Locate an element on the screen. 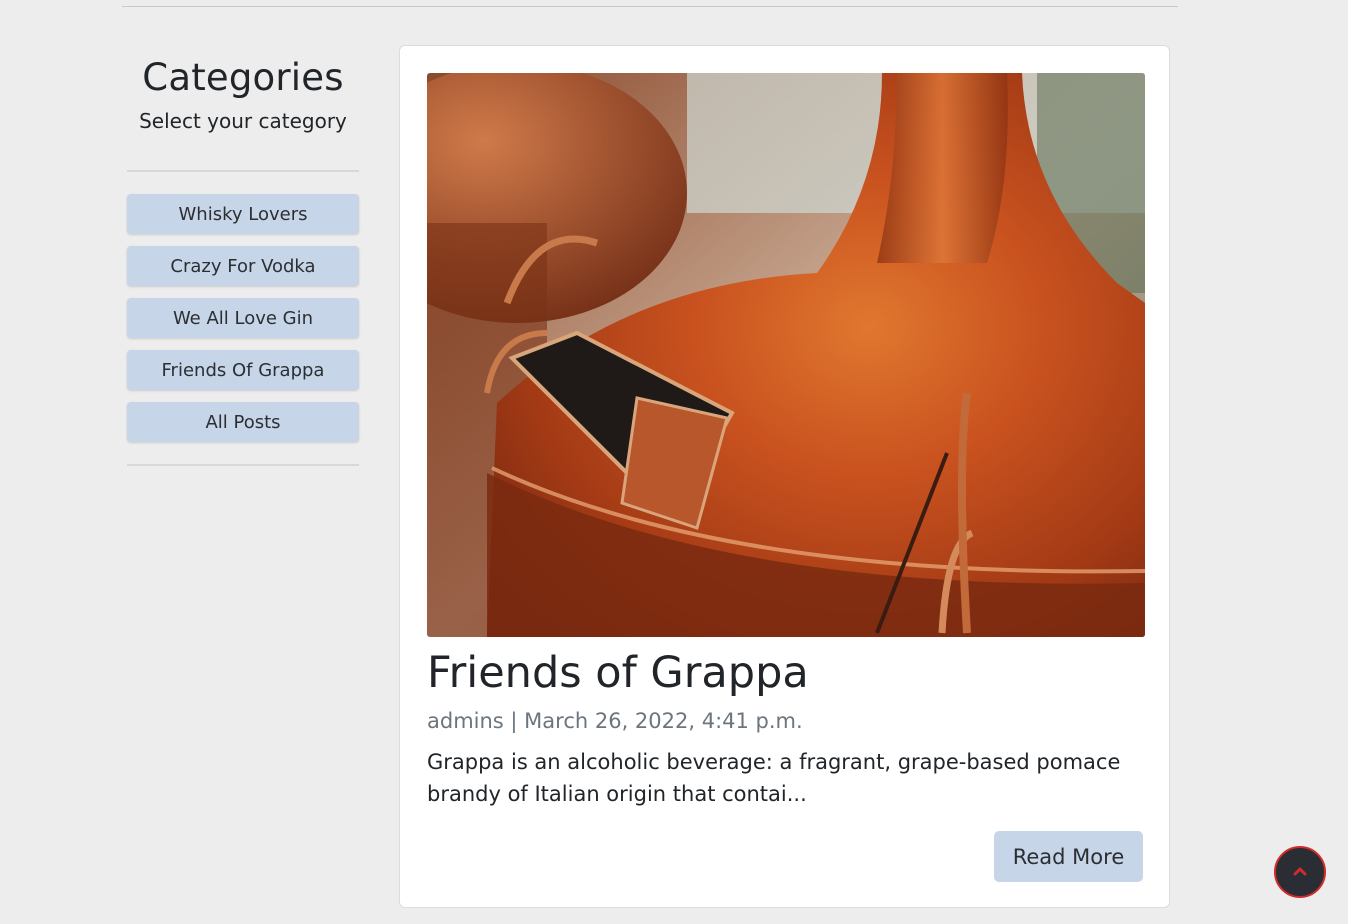 Image resolution: width=1348 pixels, height=924 pixels. sidebar-title: Categories is located at coordinates (243, 77).